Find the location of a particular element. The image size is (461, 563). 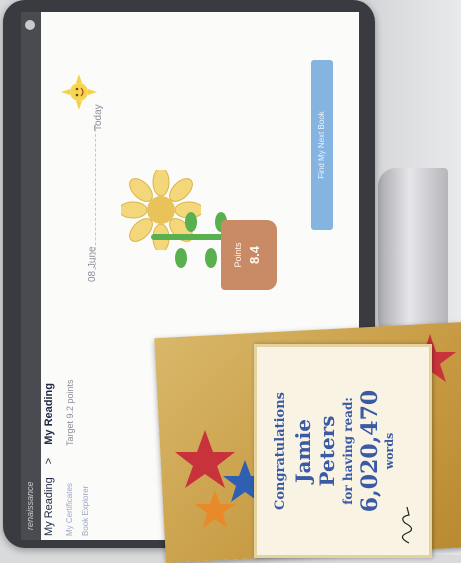

target-text: Target 9.2 points is located at coordinates (70, 412).